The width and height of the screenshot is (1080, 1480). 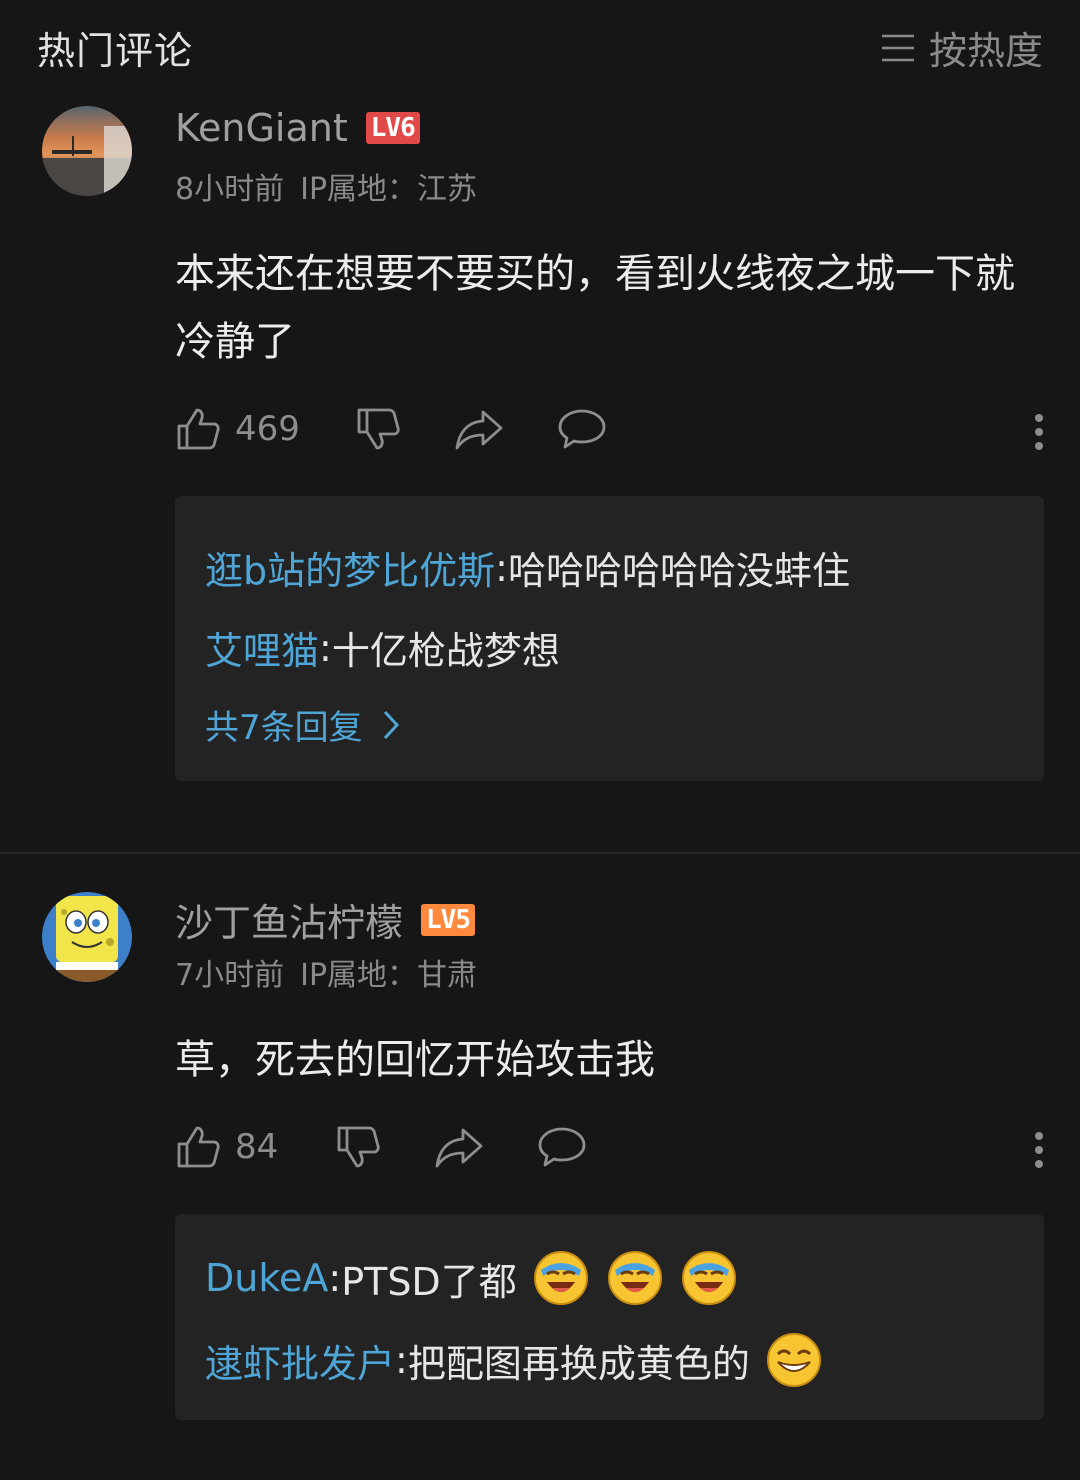 What do you see at coordinates (267, 429) in the screenshot?
I see `like-count: 469` at bounding box center [267, 429].